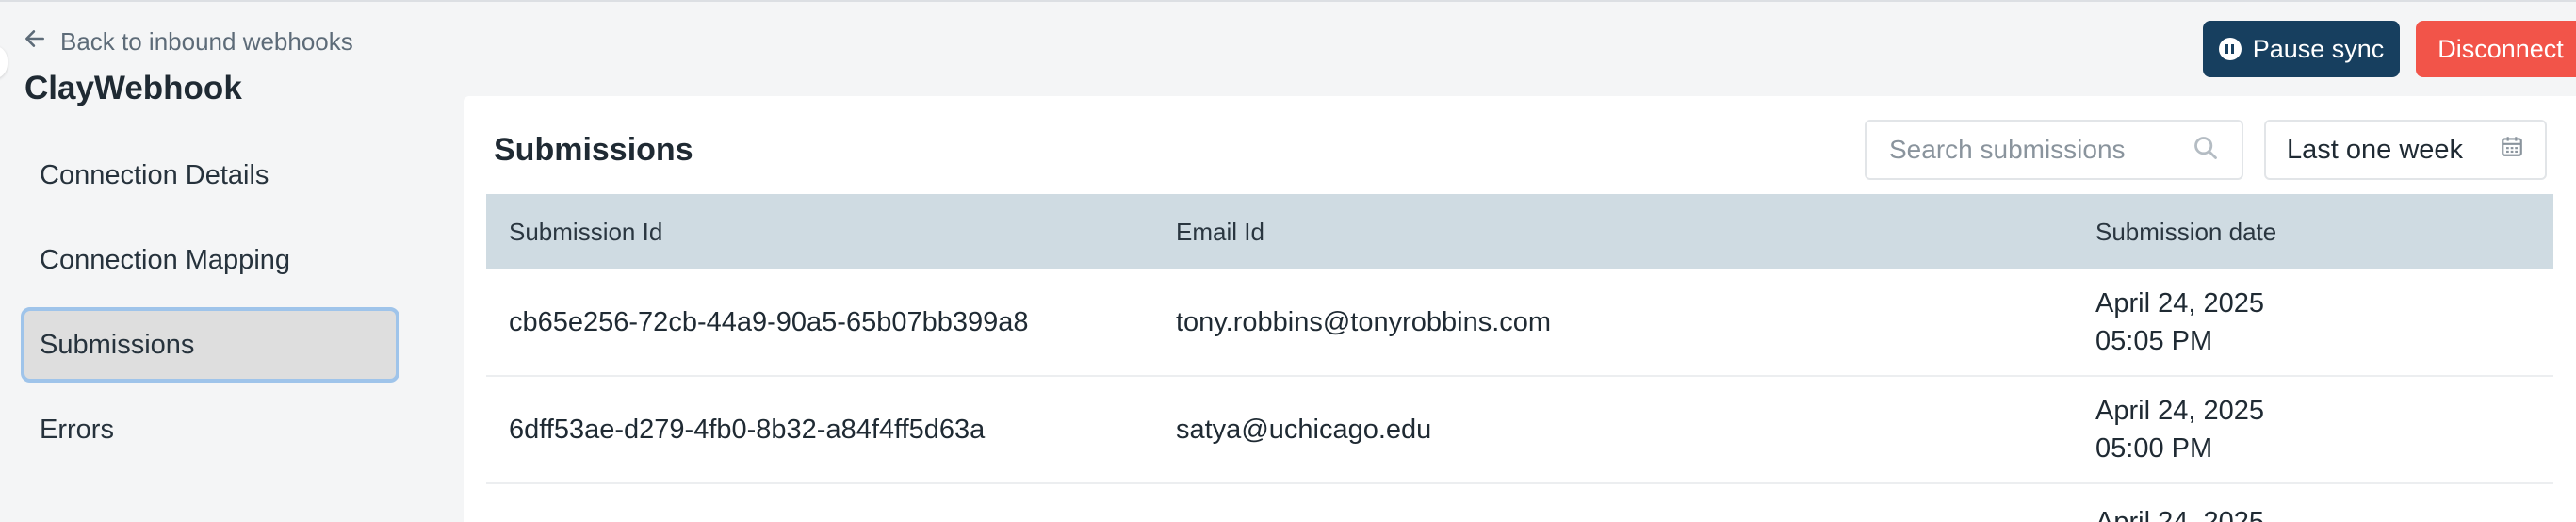 The width and height of the screenshot is (2576, 522). I want to click on arrow-left-icon, so click(35, 41).